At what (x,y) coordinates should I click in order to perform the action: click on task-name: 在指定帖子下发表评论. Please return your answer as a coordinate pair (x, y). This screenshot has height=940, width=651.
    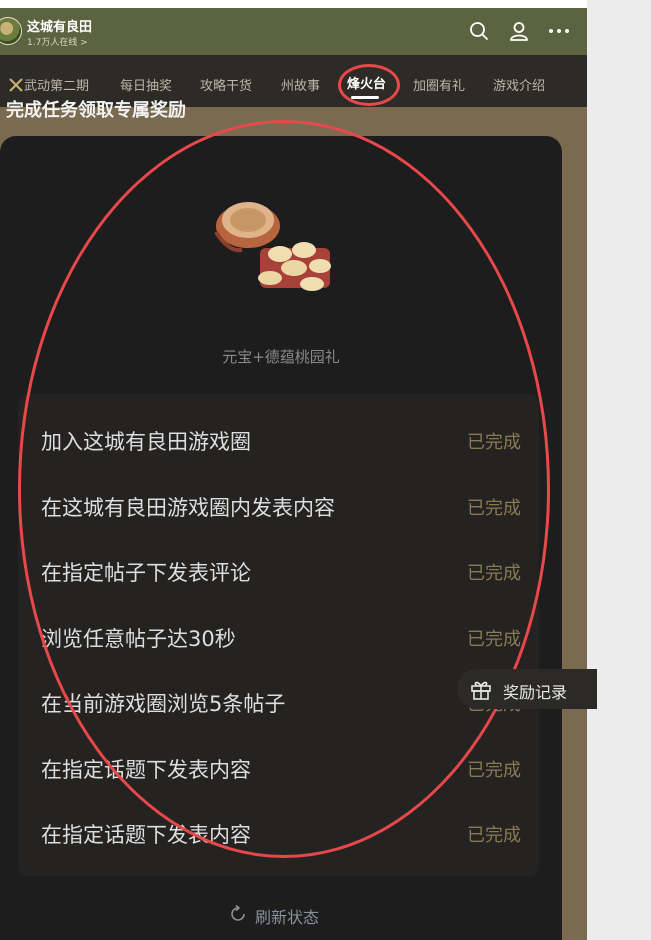
    Looking at the image, I should click on (146, 573).